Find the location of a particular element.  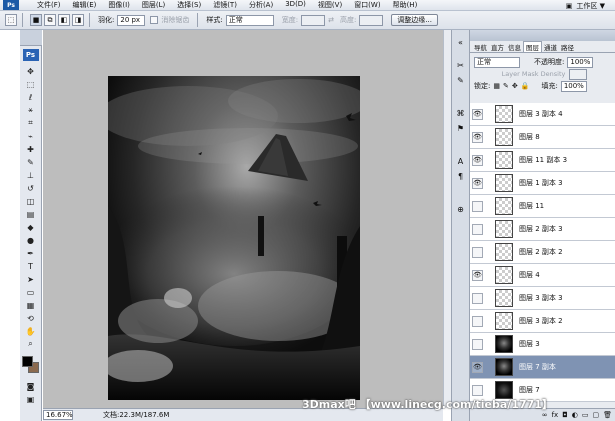

new-layer-icon: ▢ is located at coordinates (595, 415).